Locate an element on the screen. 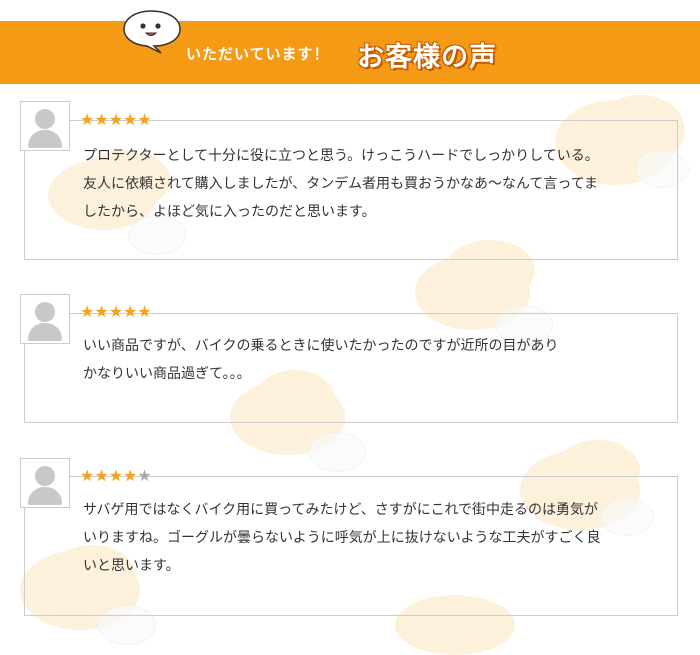 This screenshot has width=700, height=655. review-line: したから、よほど気に入ったのだと思います。 is located at coordinates (229, 212).